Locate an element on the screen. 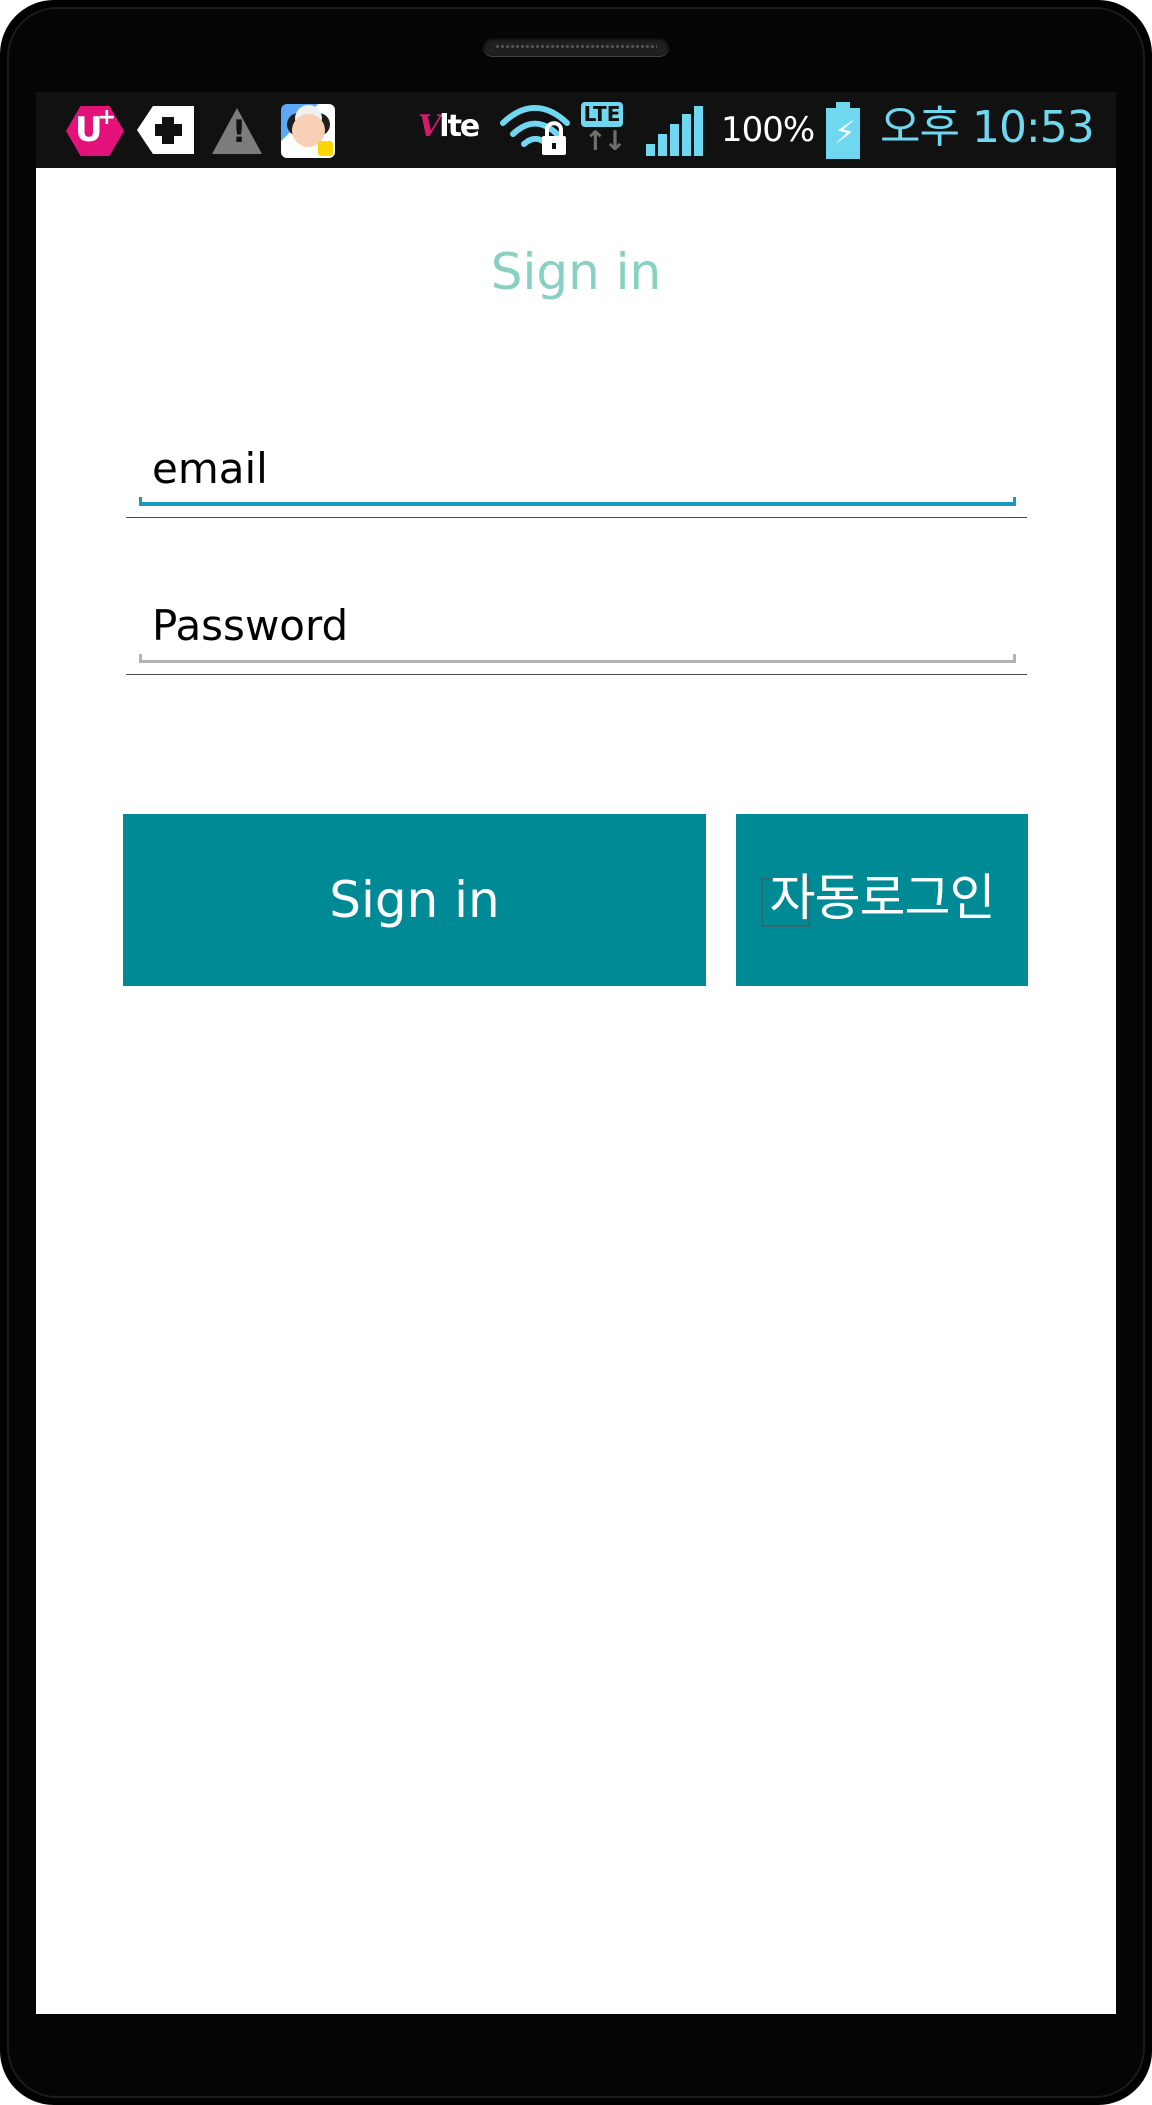 The width and height of the screenshot is (1152, 2105). volte-v-text: V is located at coordinates (429, 126).